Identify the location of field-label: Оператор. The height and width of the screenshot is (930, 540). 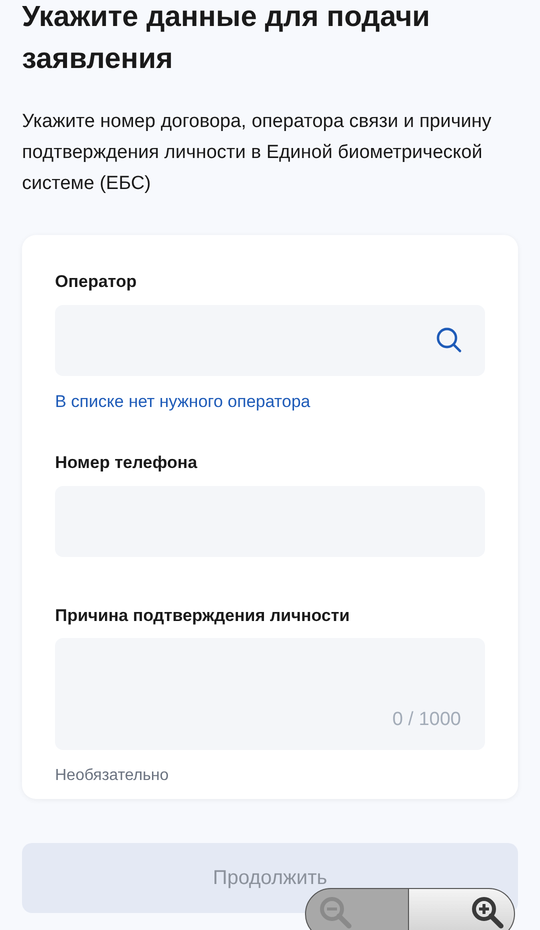
(96, 282).